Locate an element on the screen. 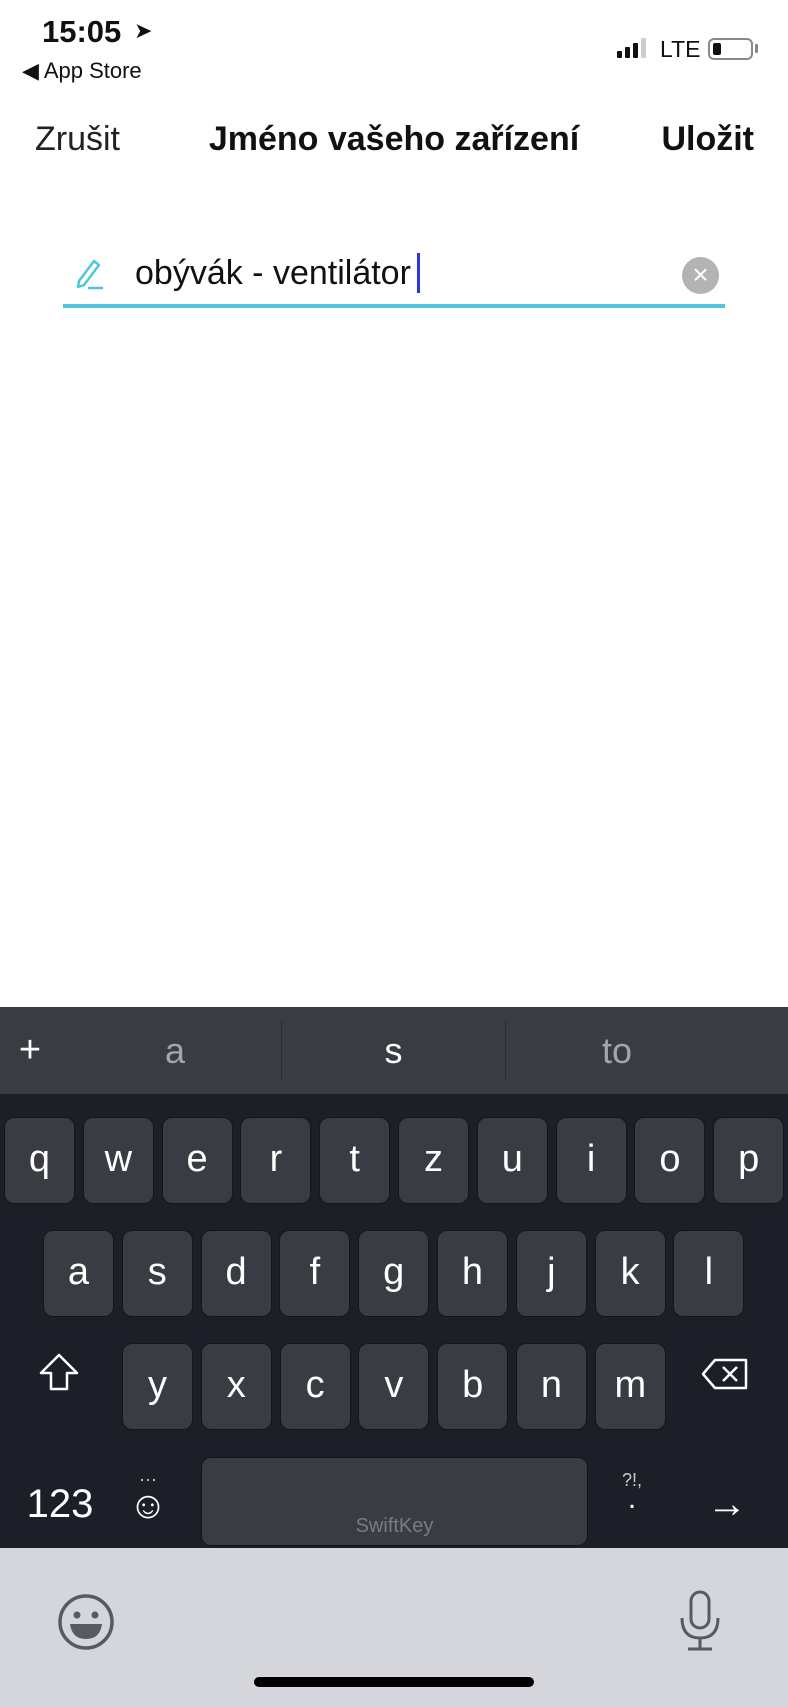  key-b: b is located at coordinates (473, 1386).